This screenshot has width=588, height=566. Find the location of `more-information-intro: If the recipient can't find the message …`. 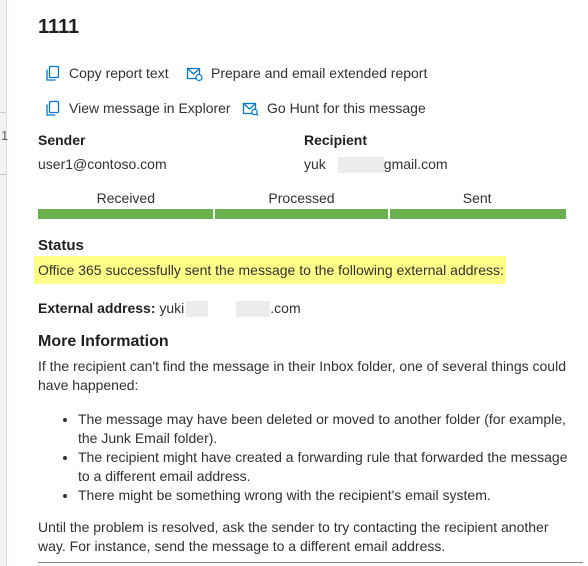

more-information-intro: If the recipient can't find the message … is located at coordinates (302, 375).